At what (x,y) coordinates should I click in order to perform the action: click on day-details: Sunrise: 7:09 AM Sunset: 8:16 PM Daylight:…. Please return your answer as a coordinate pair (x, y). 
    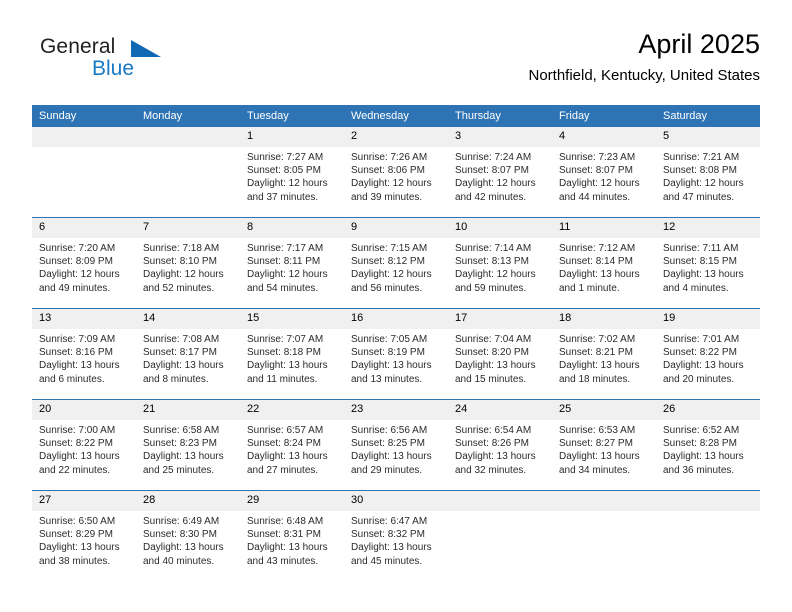
    Looking at the image, I should click on (84, 357).